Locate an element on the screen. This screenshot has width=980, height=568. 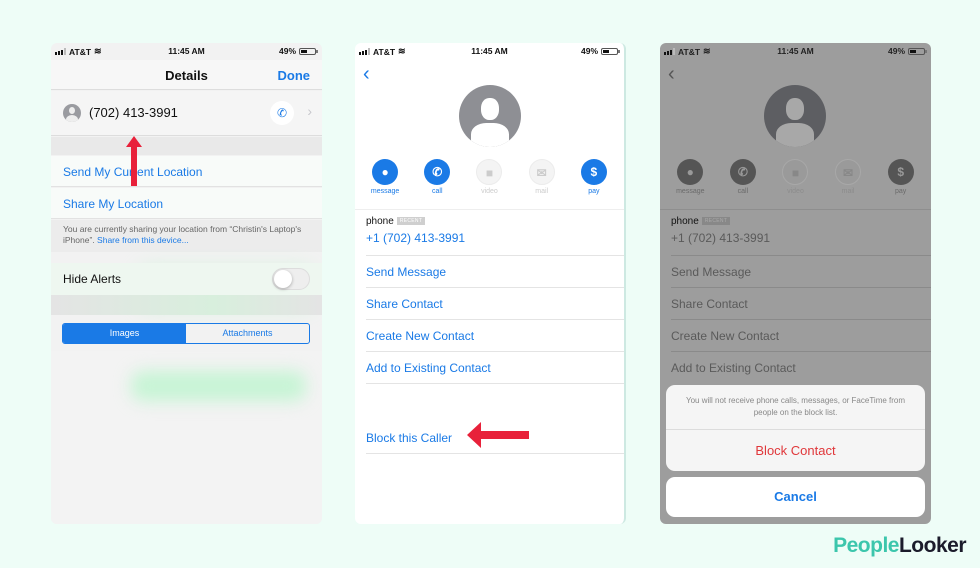
share-location-label: Share My Location is located at coordinates (113, 204).